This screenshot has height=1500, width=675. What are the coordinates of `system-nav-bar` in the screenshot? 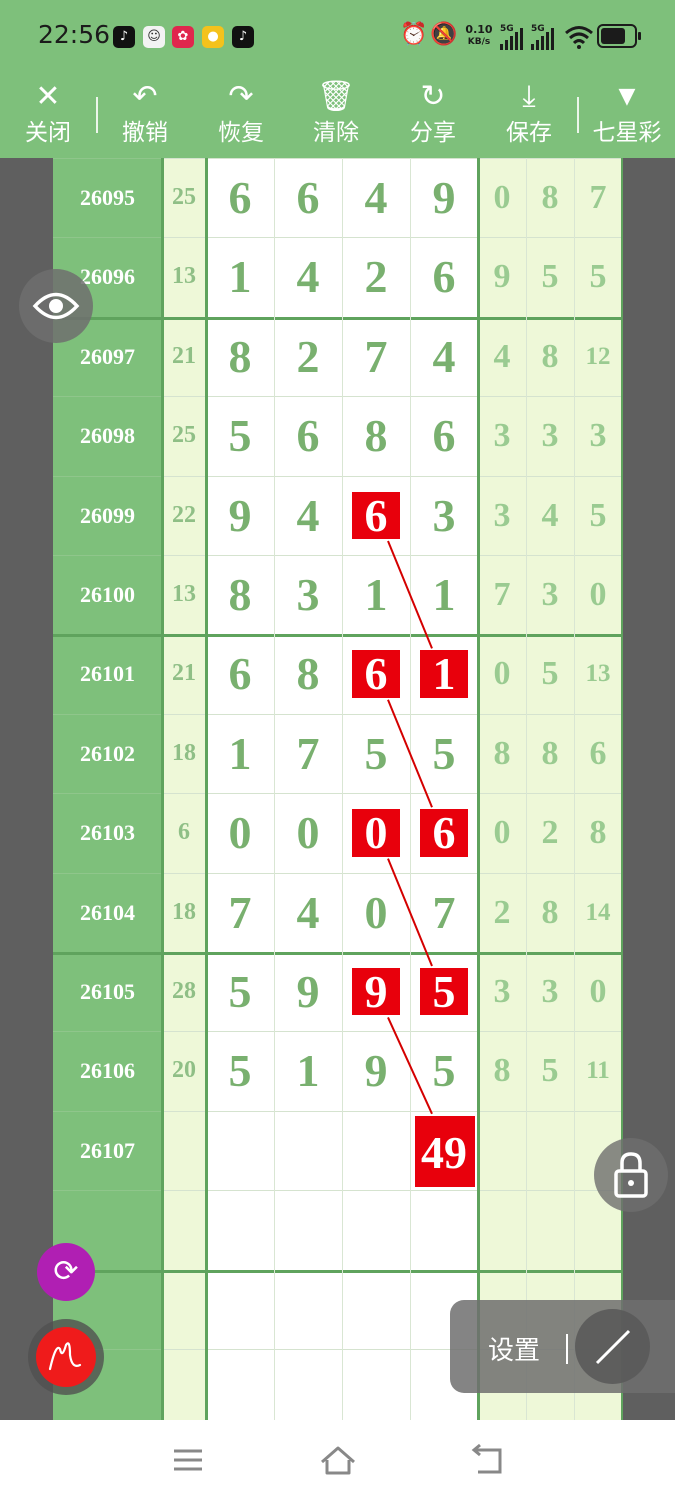 It's located at (337, 1460).